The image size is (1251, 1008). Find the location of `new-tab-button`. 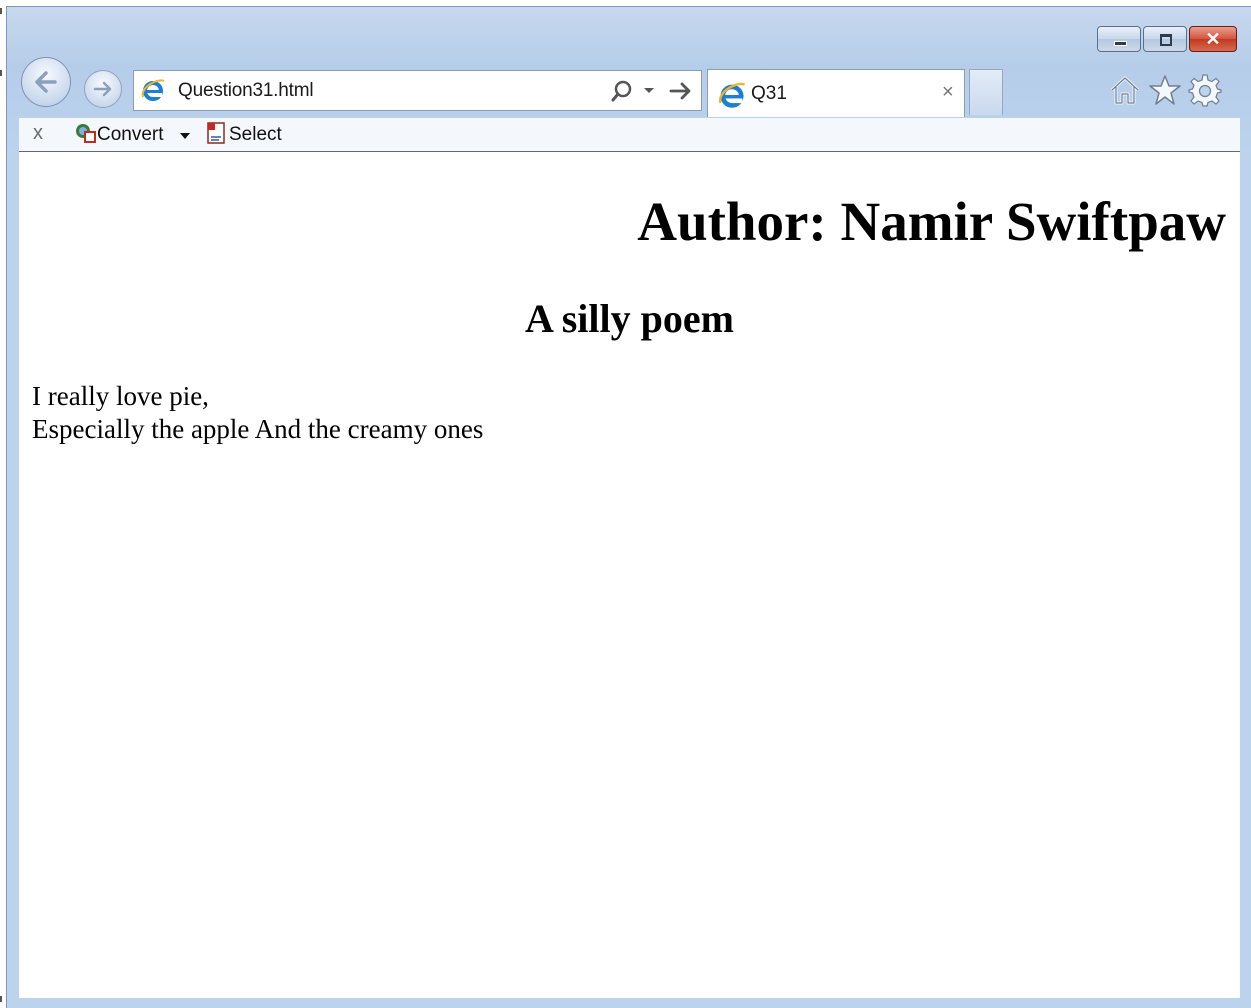

new-tab-button is located at coordinates (986, 92).